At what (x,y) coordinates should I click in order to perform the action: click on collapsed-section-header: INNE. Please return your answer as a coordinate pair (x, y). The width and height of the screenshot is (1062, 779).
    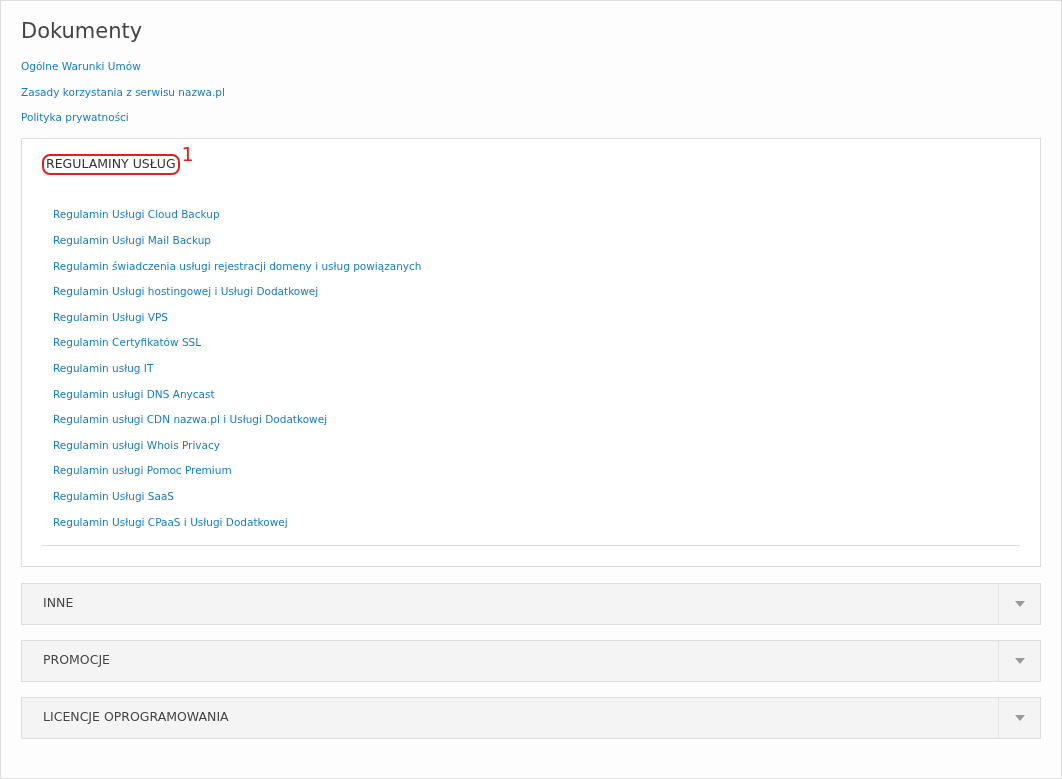
    Looking at the image, I should click on (531, 603).